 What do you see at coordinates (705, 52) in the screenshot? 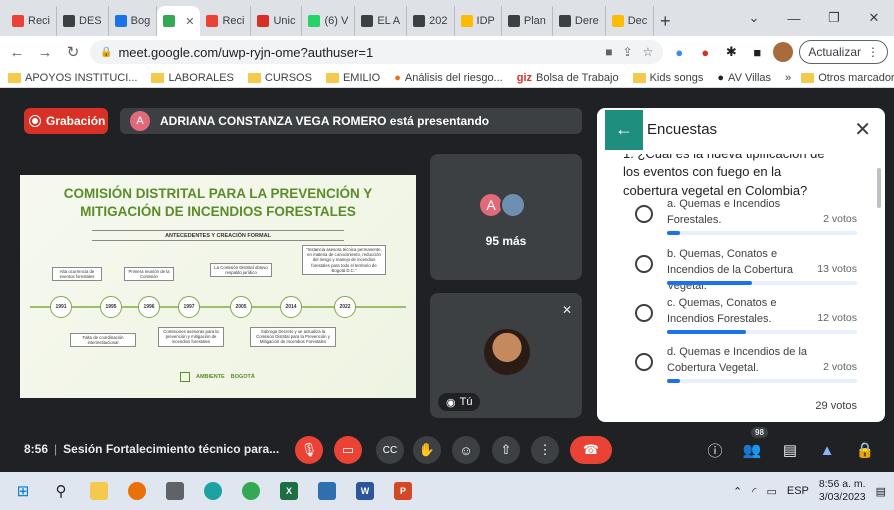
I see `extension-red-icon: ●` at bounding box center [705, 52].